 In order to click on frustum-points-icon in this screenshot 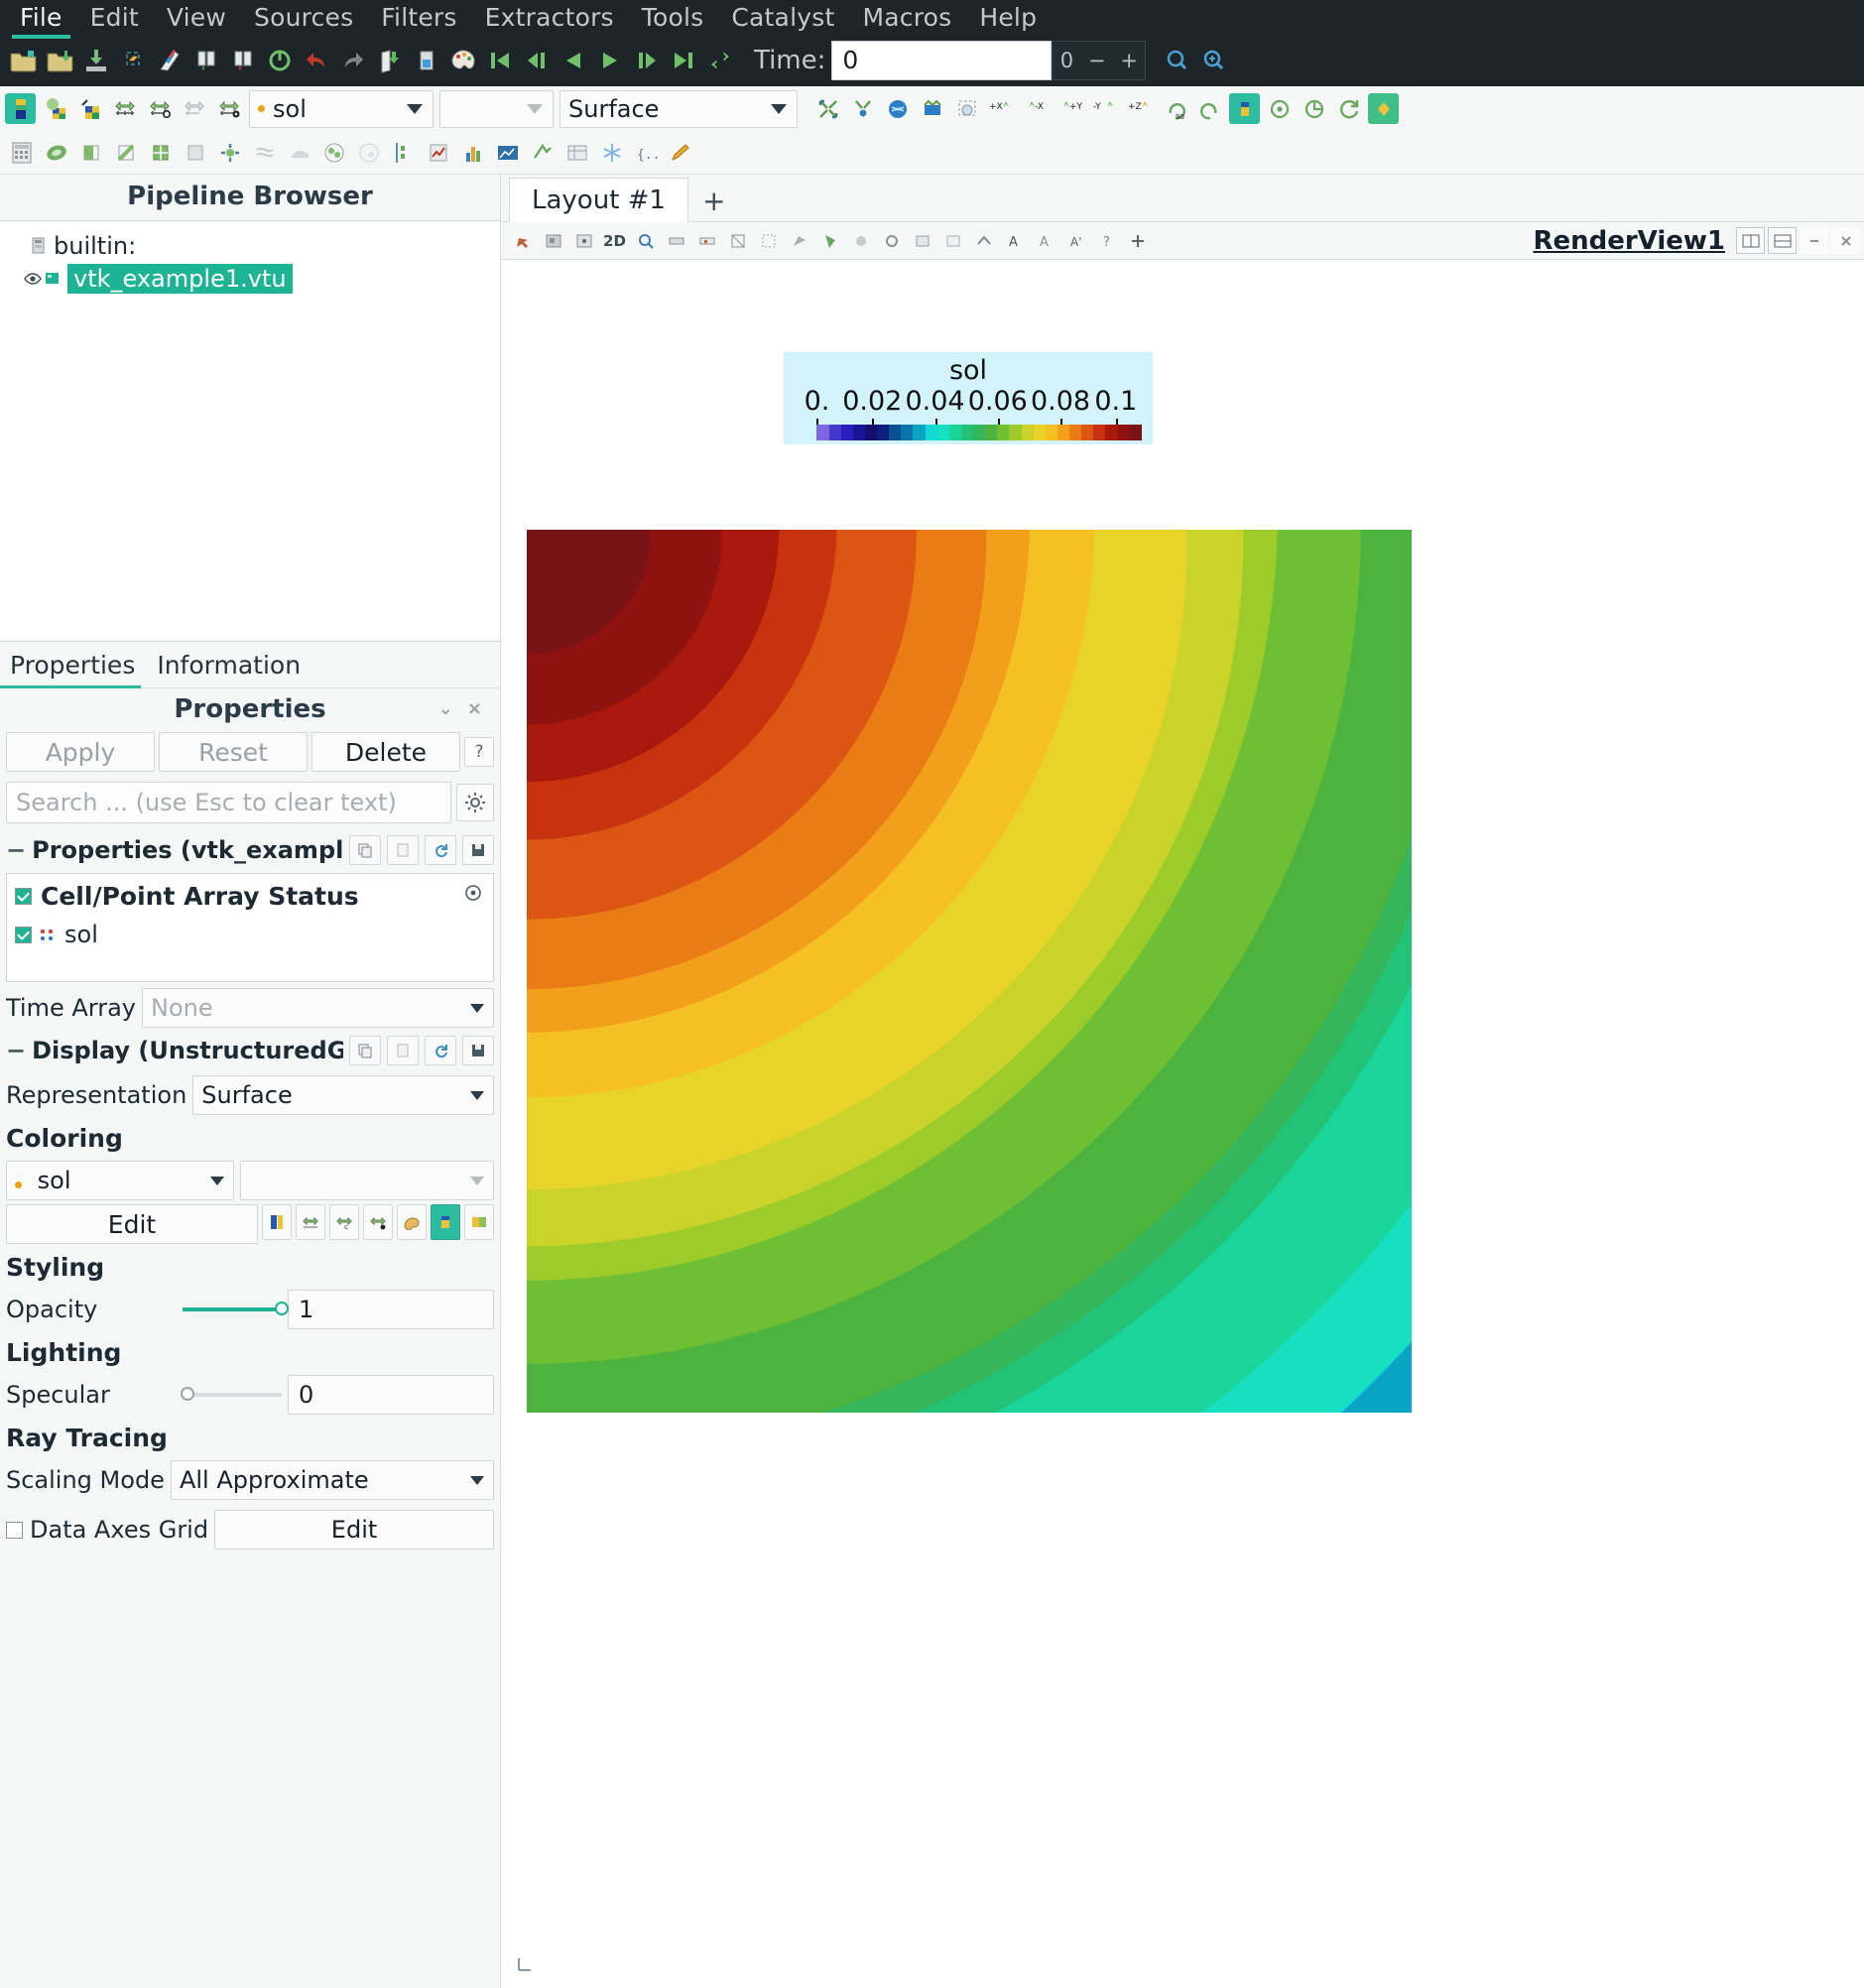, I will do `click(799, 240)`.